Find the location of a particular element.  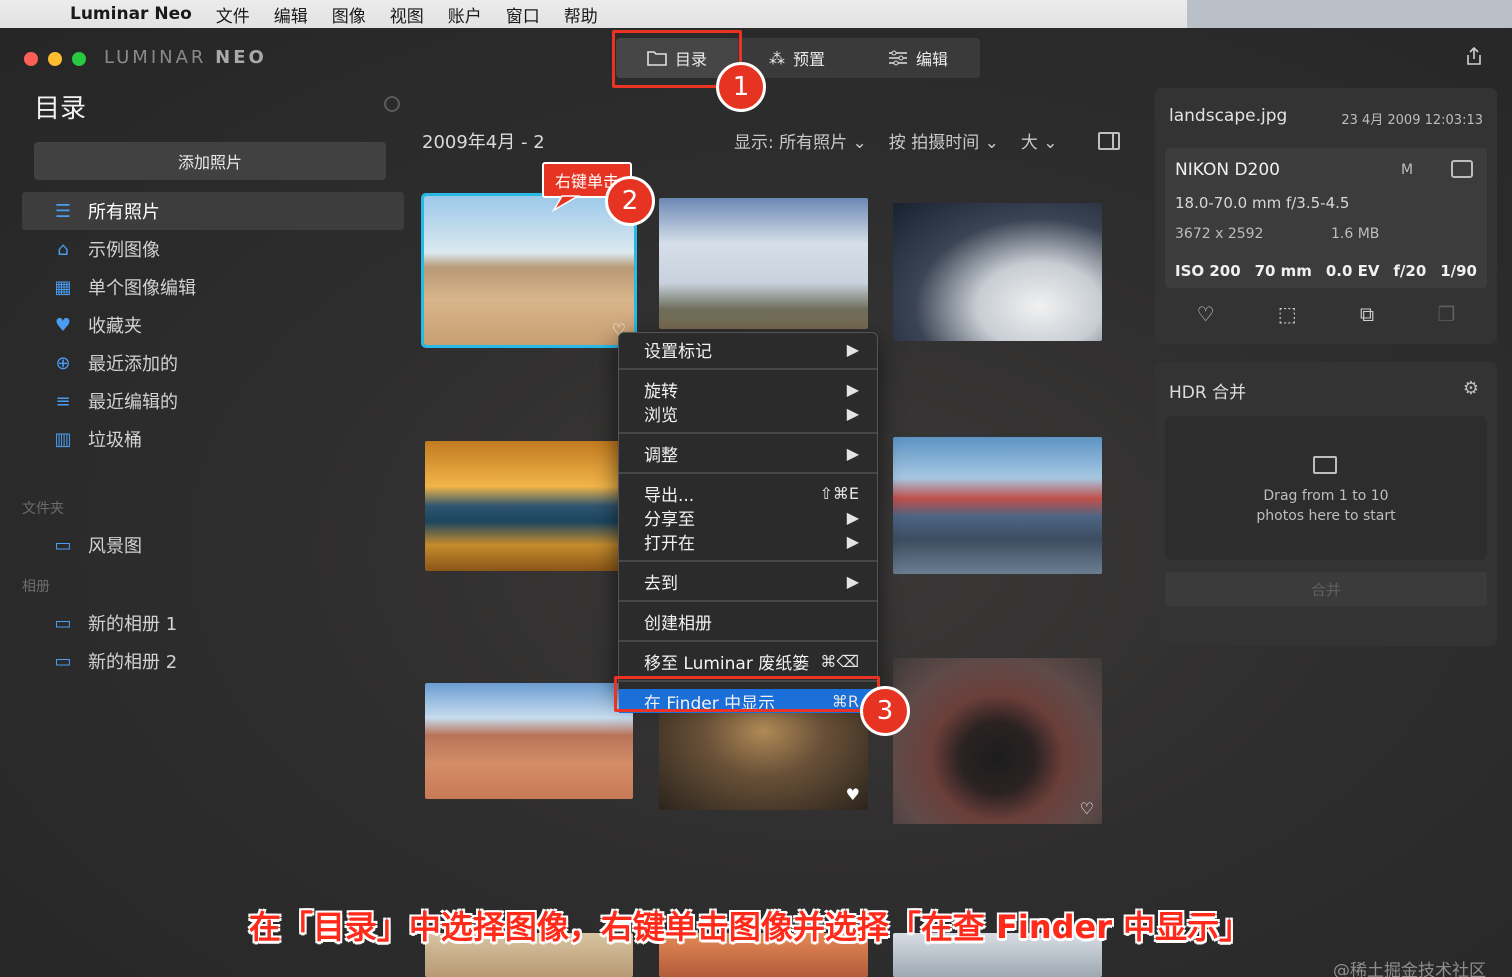

menu-view: 视图 is located at coordinates (407, 14).